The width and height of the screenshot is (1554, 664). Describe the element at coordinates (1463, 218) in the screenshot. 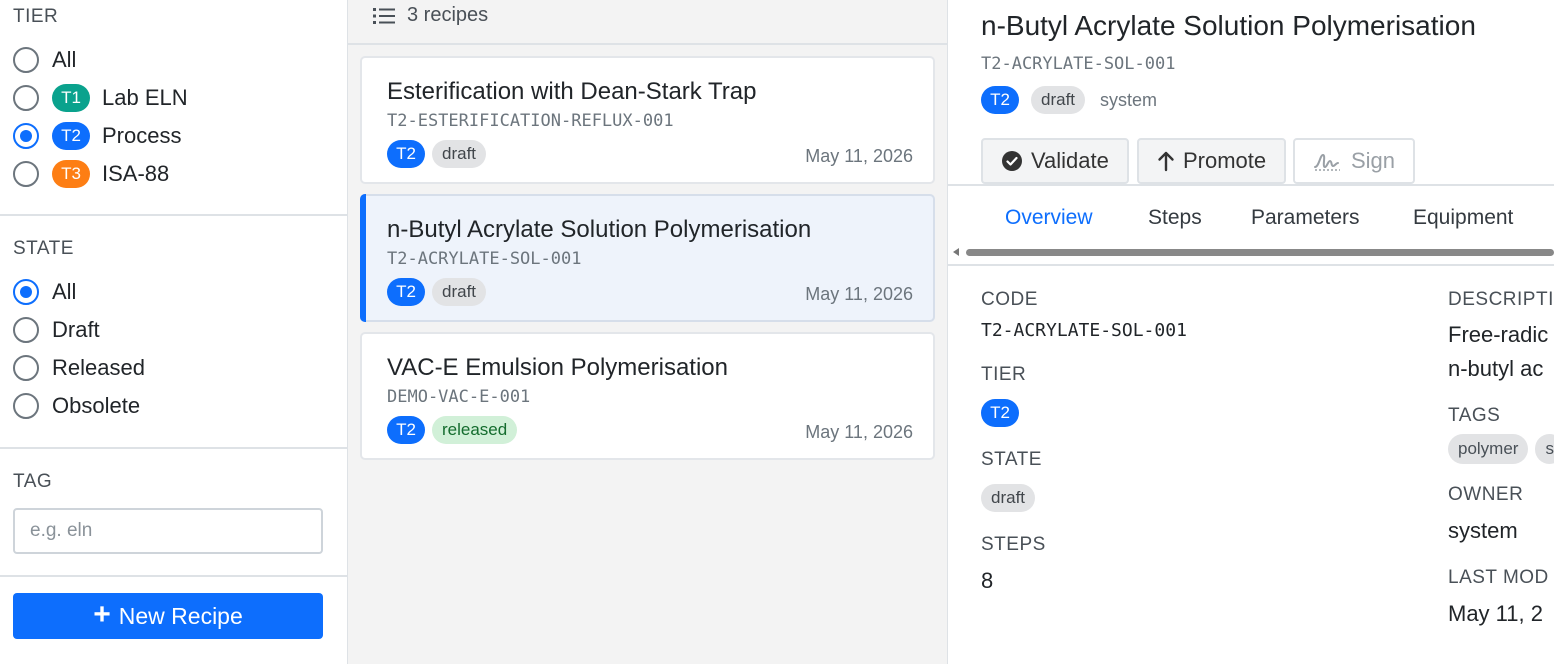

I see `tab-equipment: Equipment` at that location.